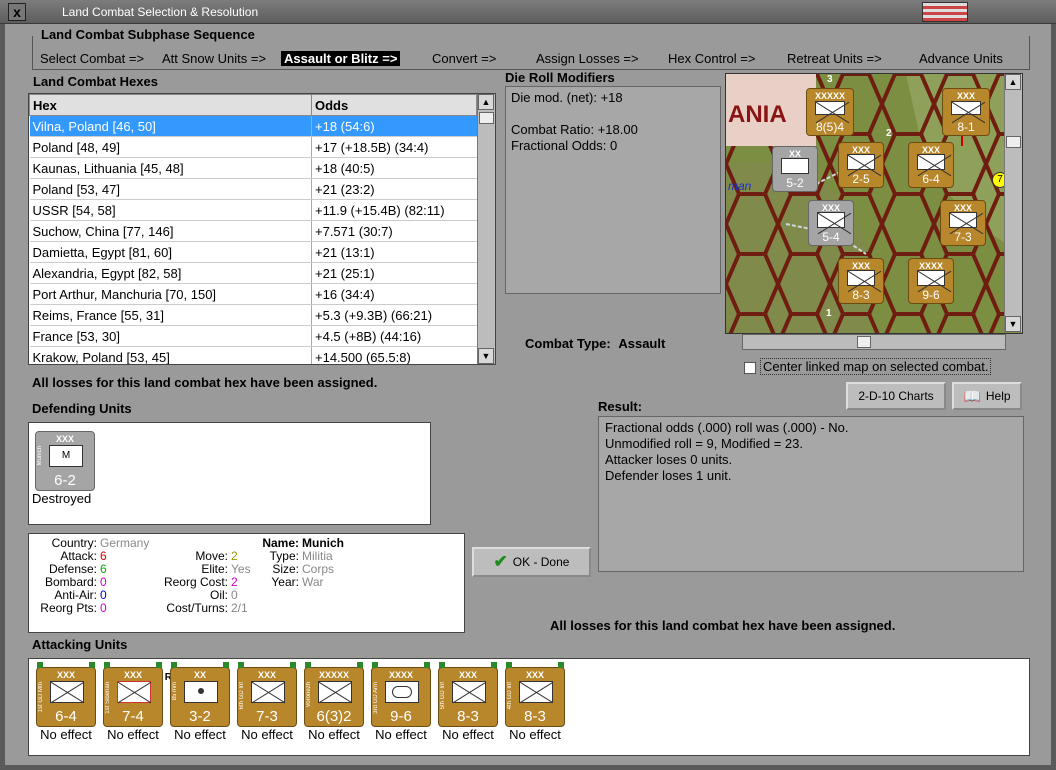 This screenshot has width=1056, height=770. What do you see at coordinates (642, 343) in the screenshot?
I see `combat-type-value: Assault` at bounding box center [642, 343].